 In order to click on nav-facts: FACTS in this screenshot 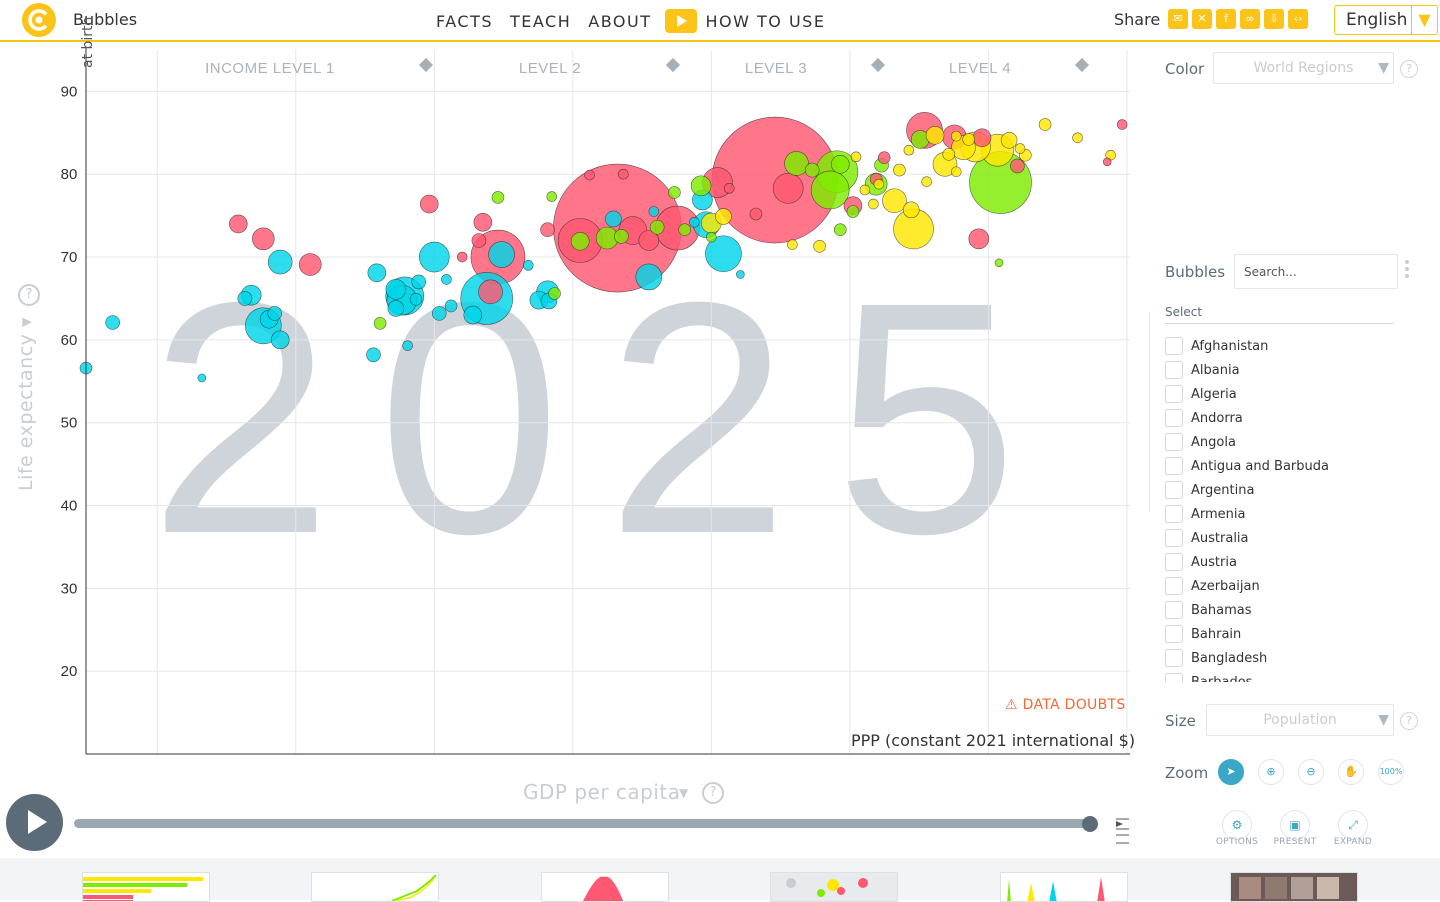, I will do `click(464, 21)`.